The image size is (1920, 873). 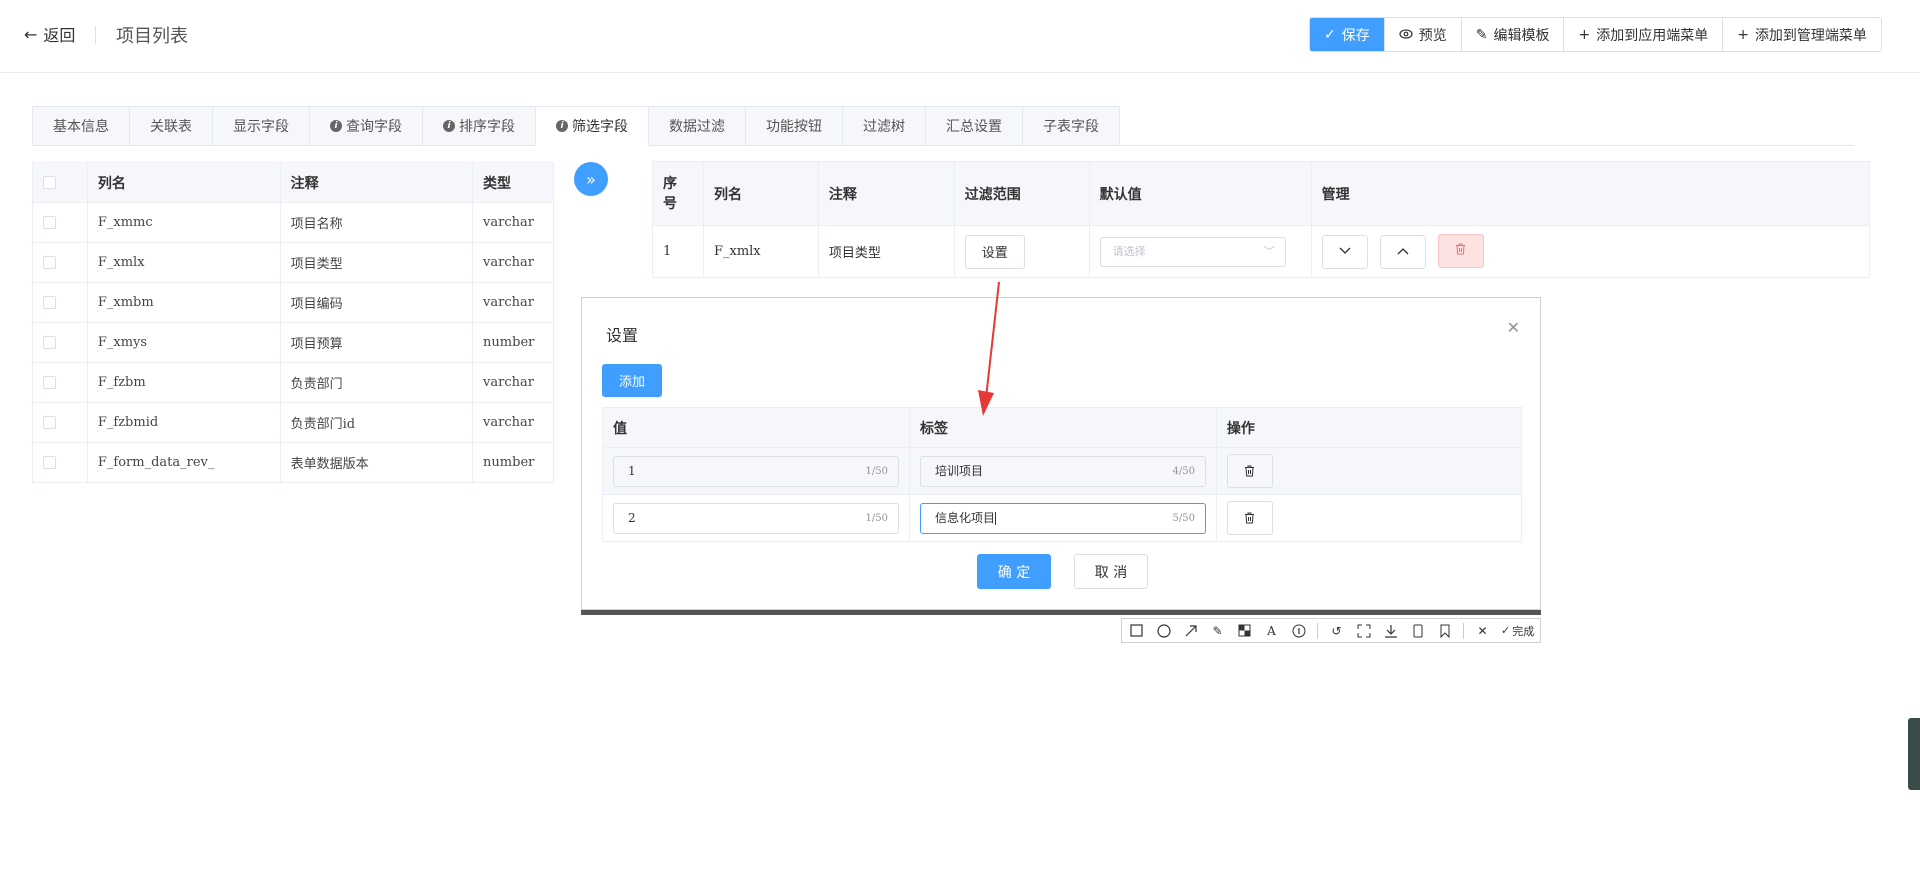 I want to click on pin-icon, so click(x=1417, y=630).